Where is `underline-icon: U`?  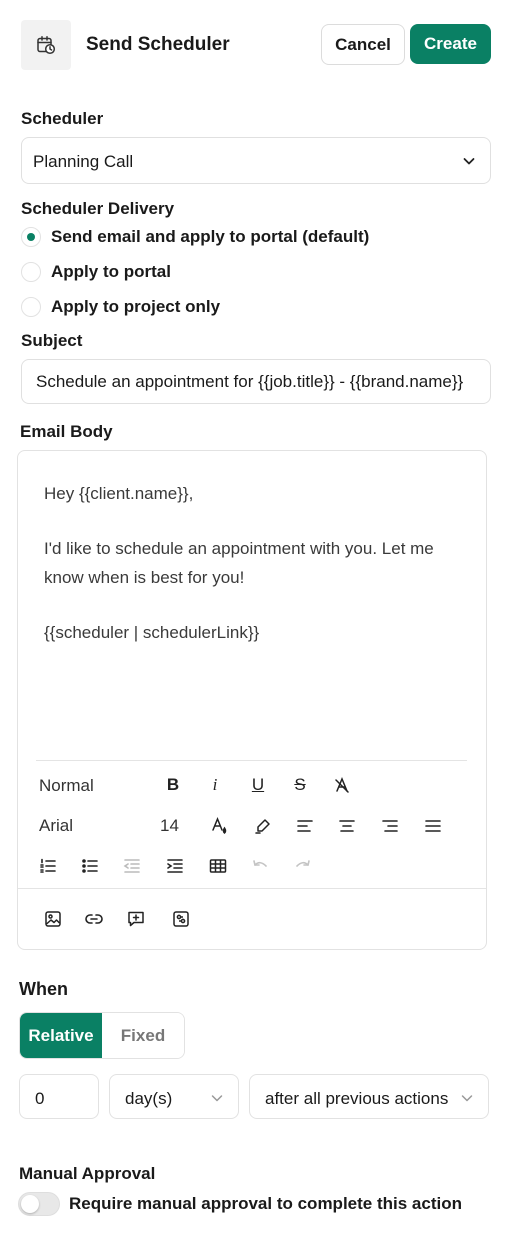 underline-icon: U is located at coordinates (258, 785).